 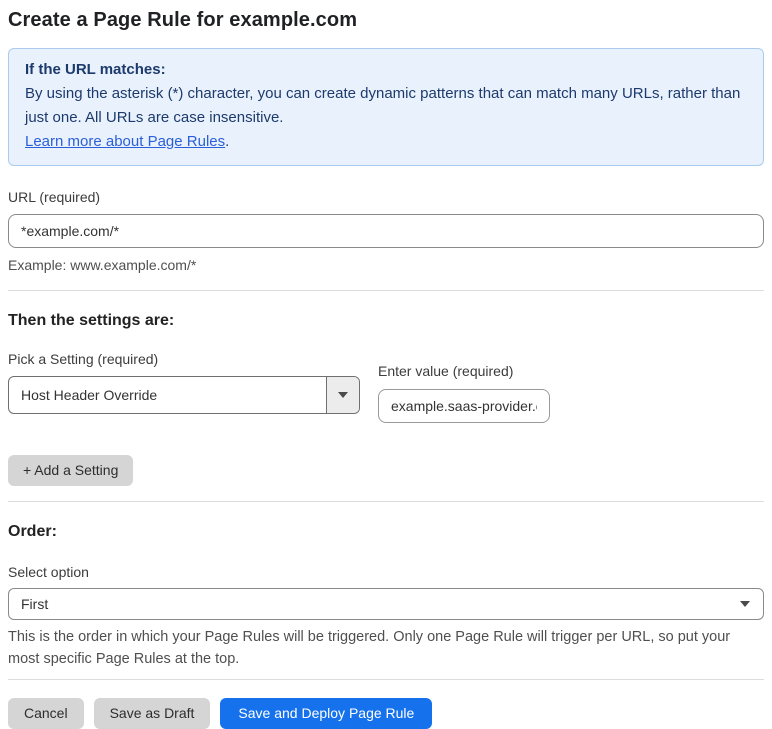 I want to click on page-title: Create a Page Rule for example.com, so click(x=183, y=20).